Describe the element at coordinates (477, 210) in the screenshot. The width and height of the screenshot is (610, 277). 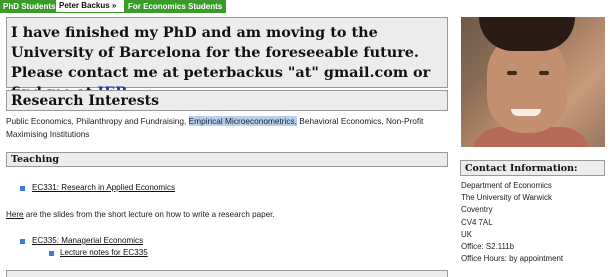
I see `contact-line: Coventry` at that location.